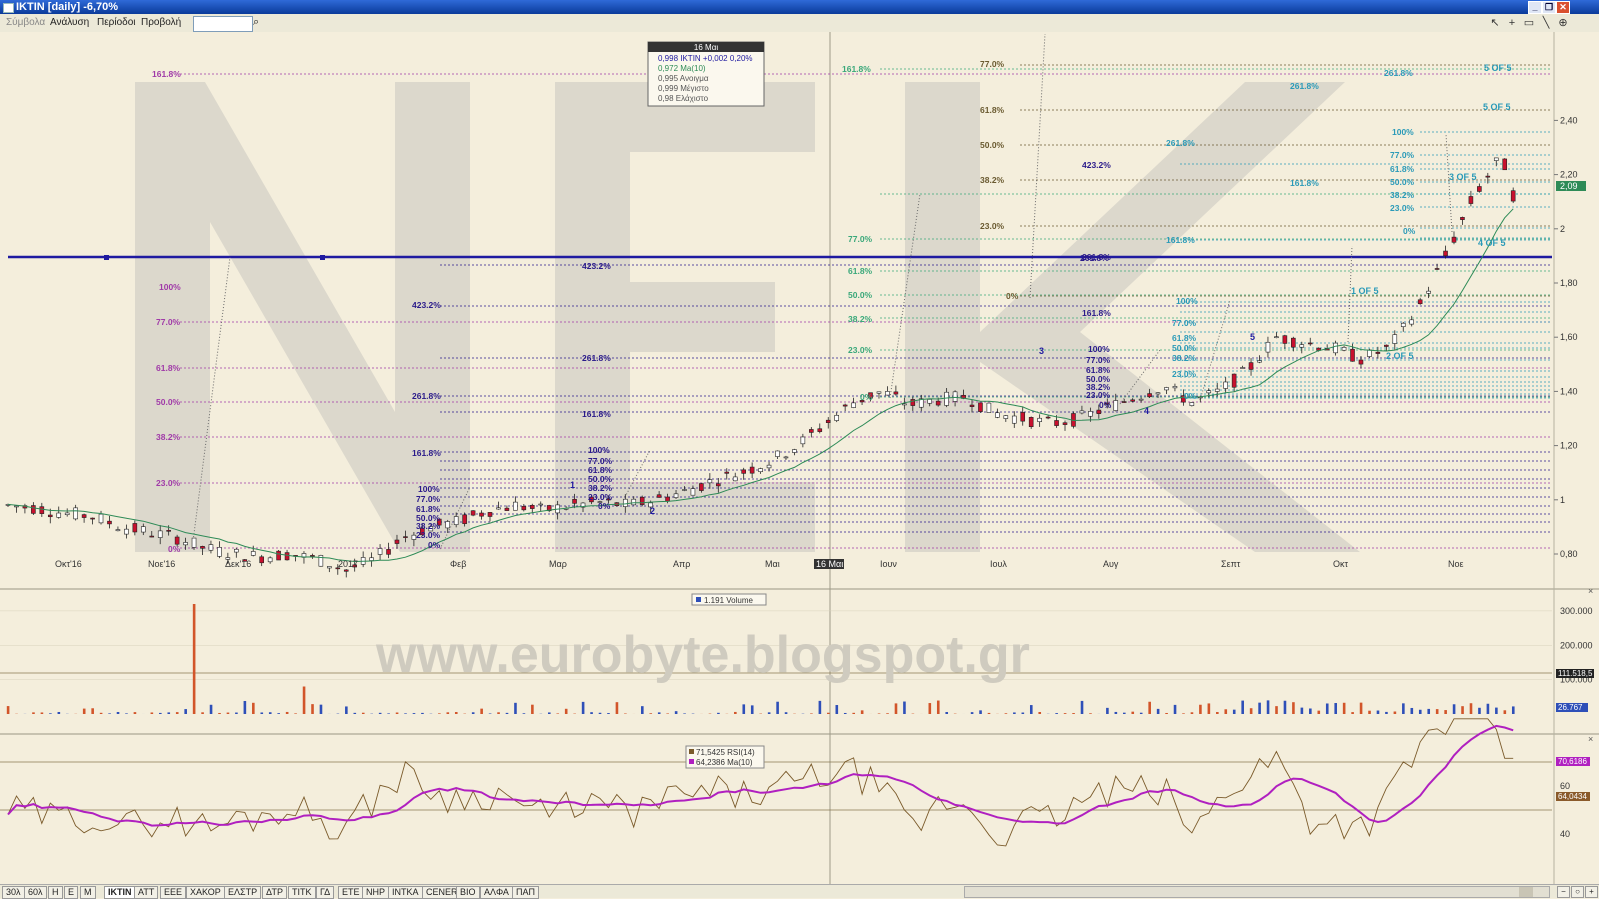 The height and width of the screenshot is (899, 1599). What do you see at coordinates (375, 892) in the screenshot?
I see `symbol-tab: ΝΗΡ` at bounding box center [375, 892].